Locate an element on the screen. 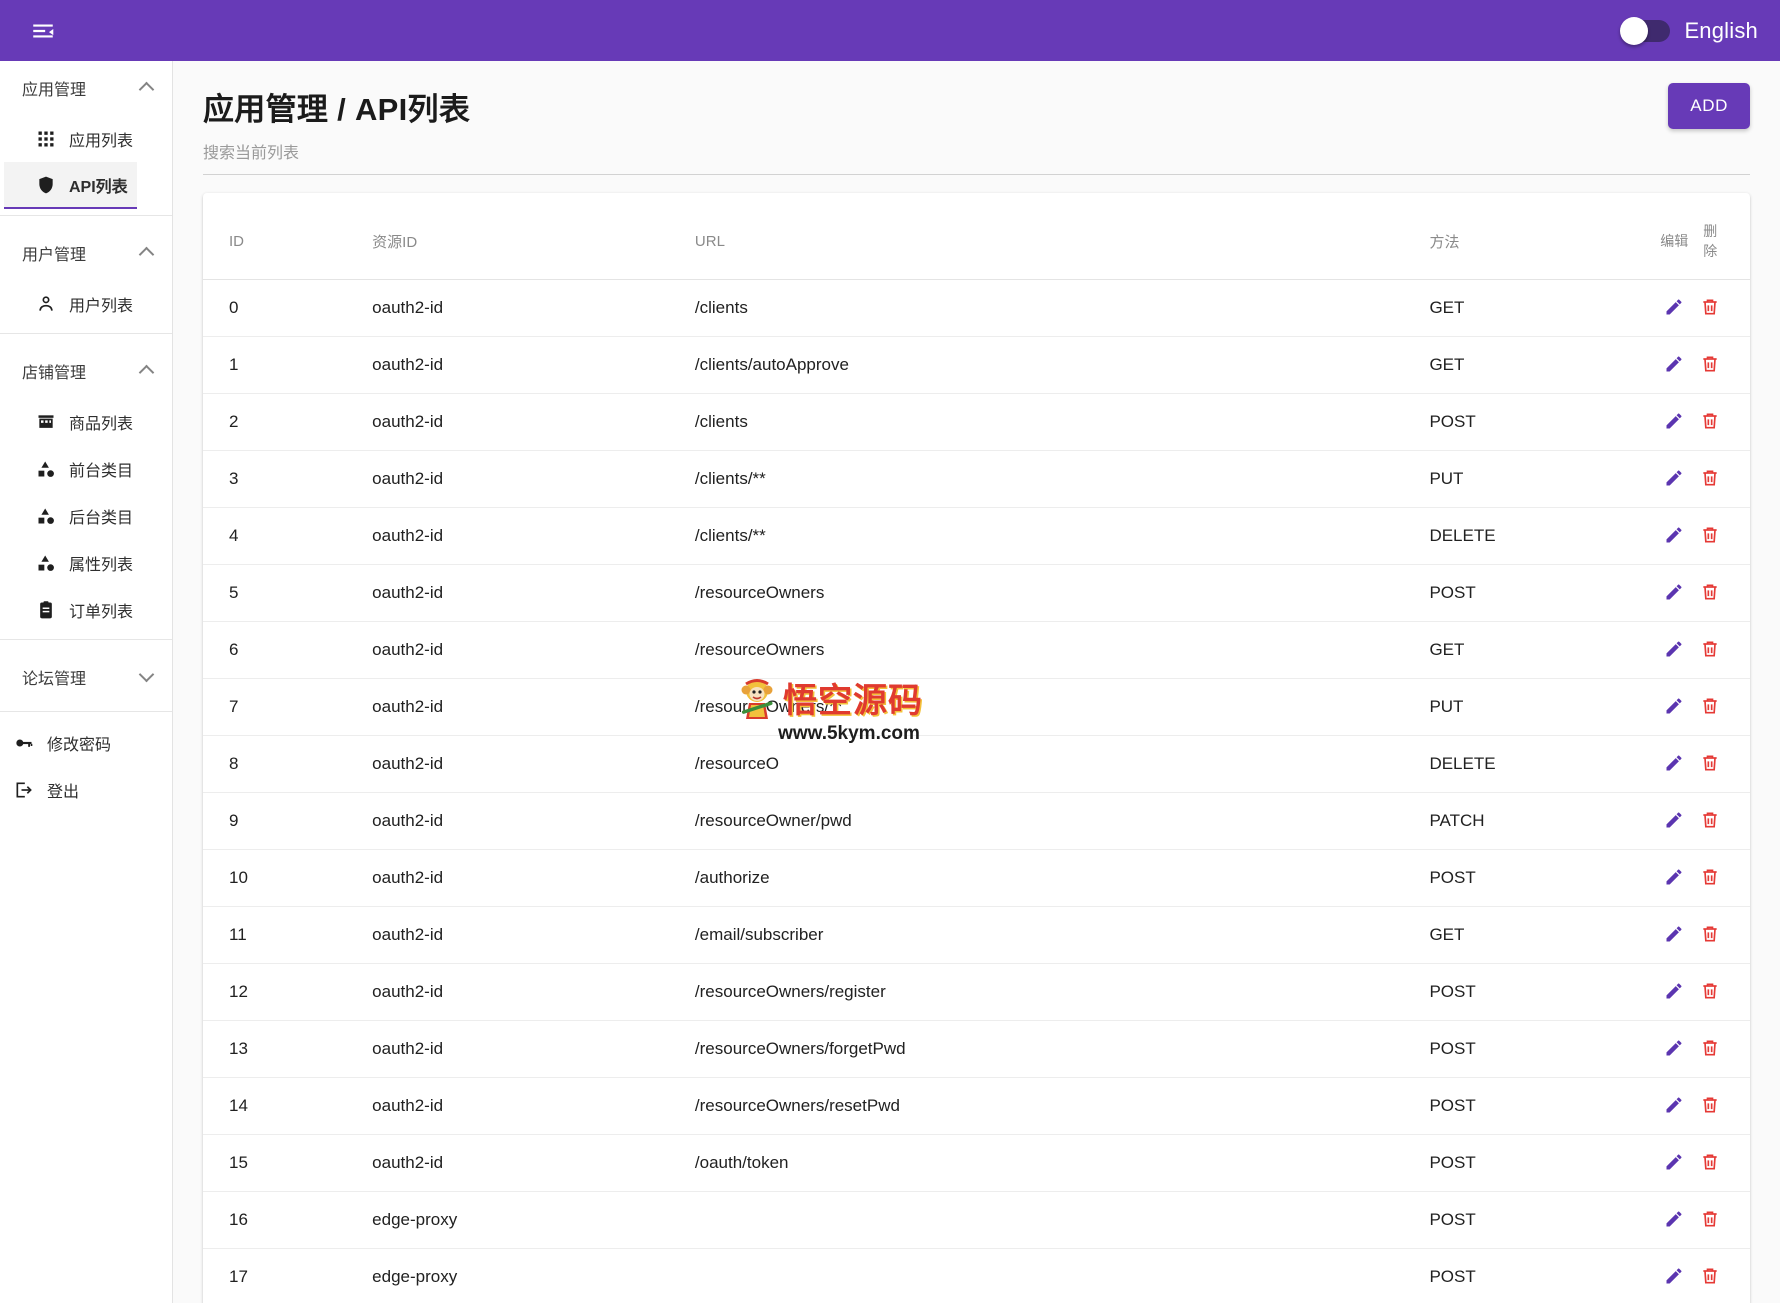 The width and height of the screenshot is (1780, 1303). menu-open-icon is located at coordinates (43, 31).